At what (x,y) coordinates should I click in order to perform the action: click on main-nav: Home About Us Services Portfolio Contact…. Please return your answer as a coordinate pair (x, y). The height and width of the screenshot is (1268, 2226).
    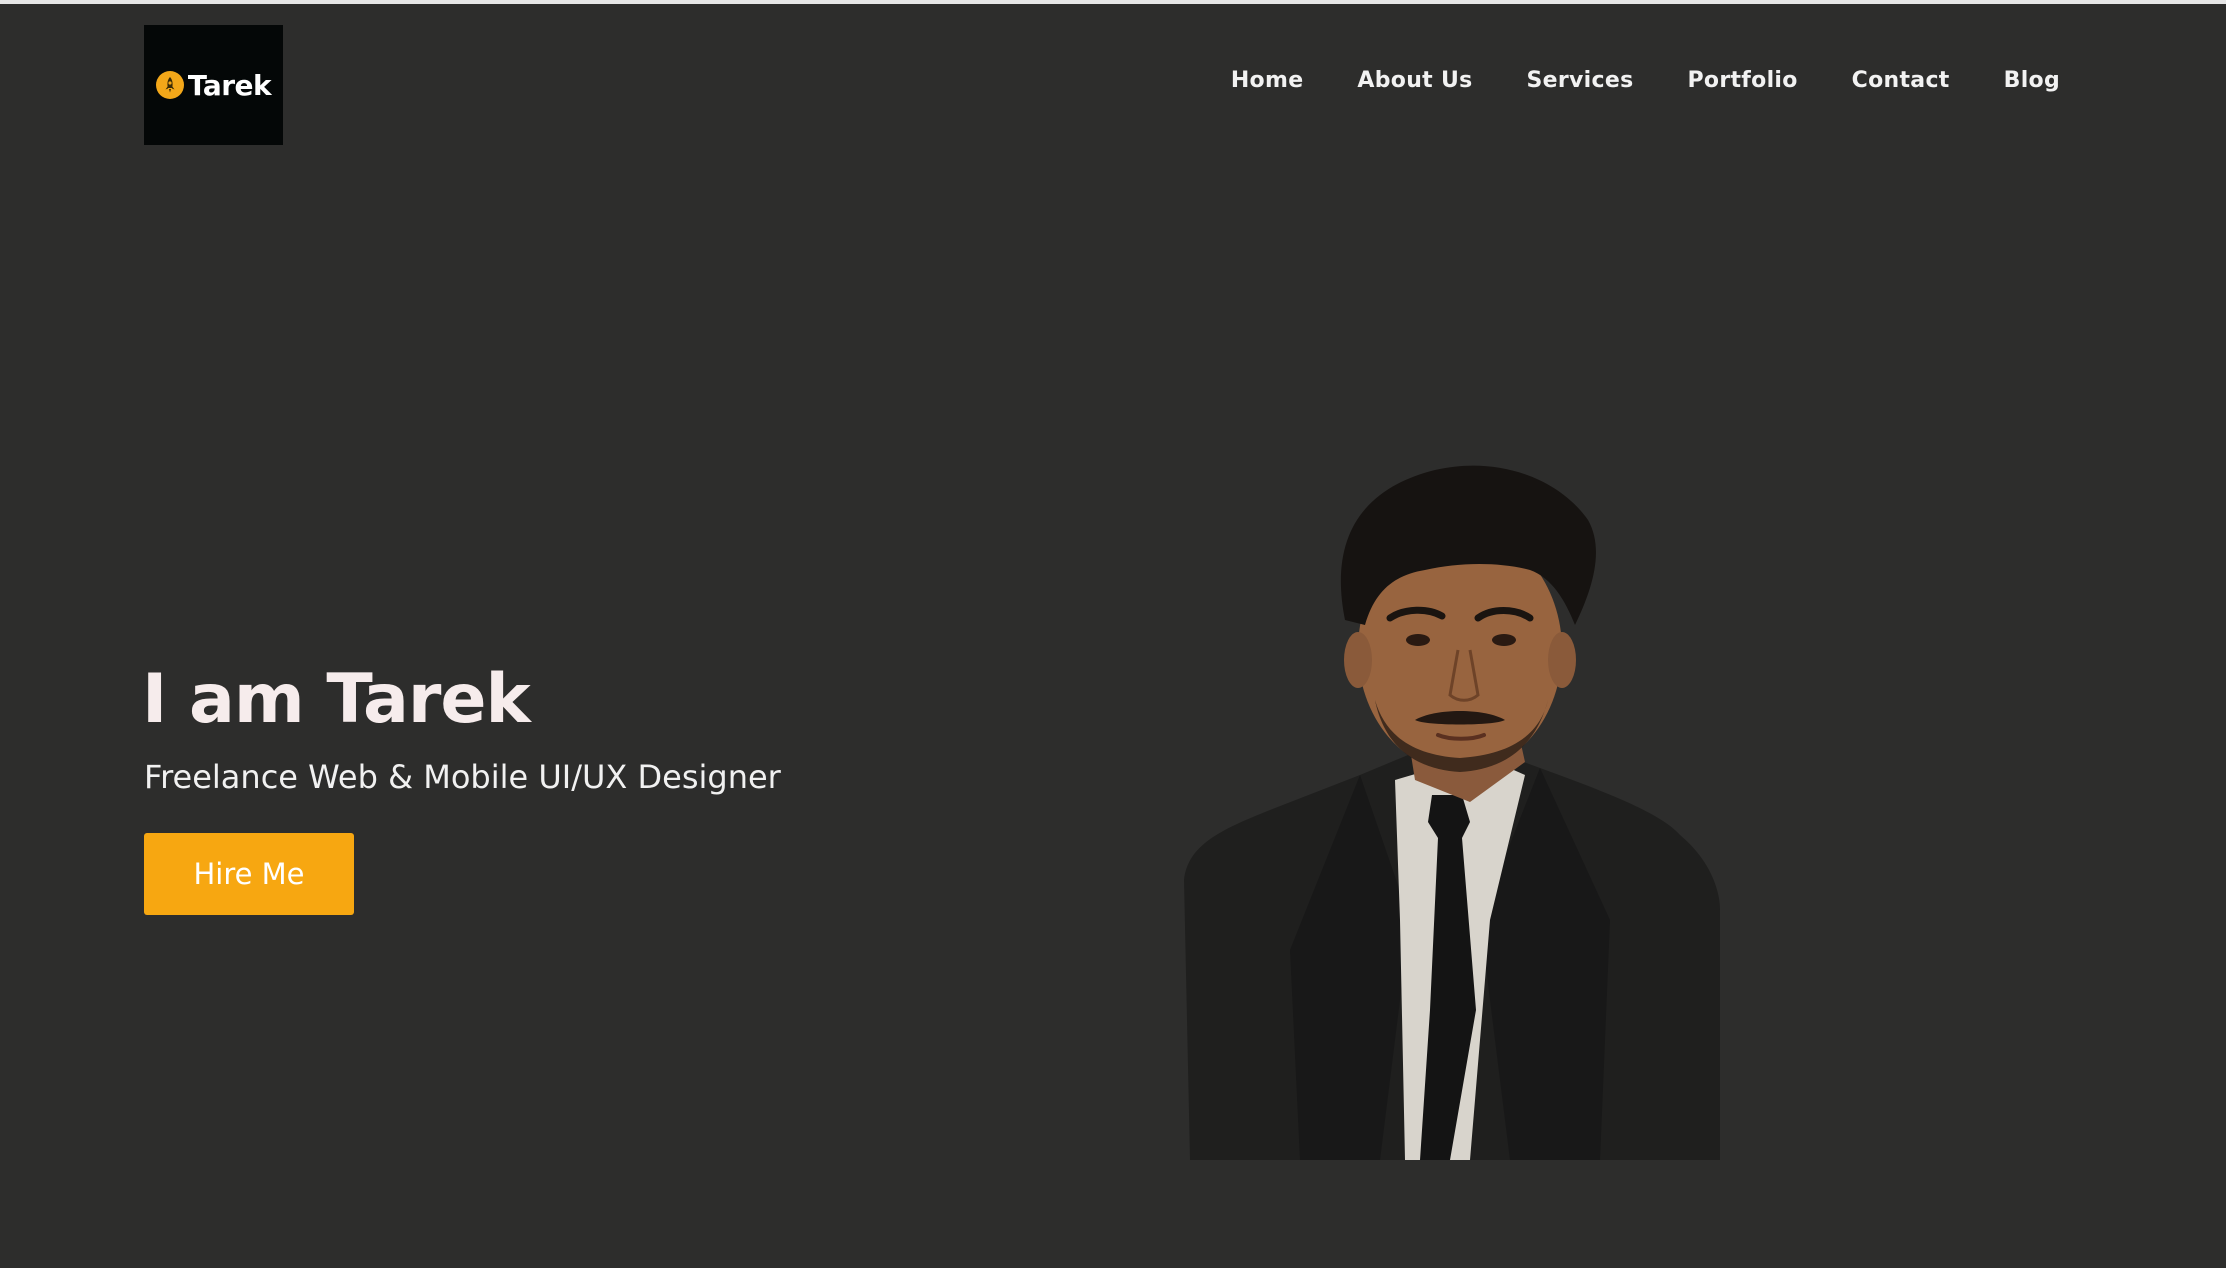
    Looking at the image, I should click on (1618, 80).